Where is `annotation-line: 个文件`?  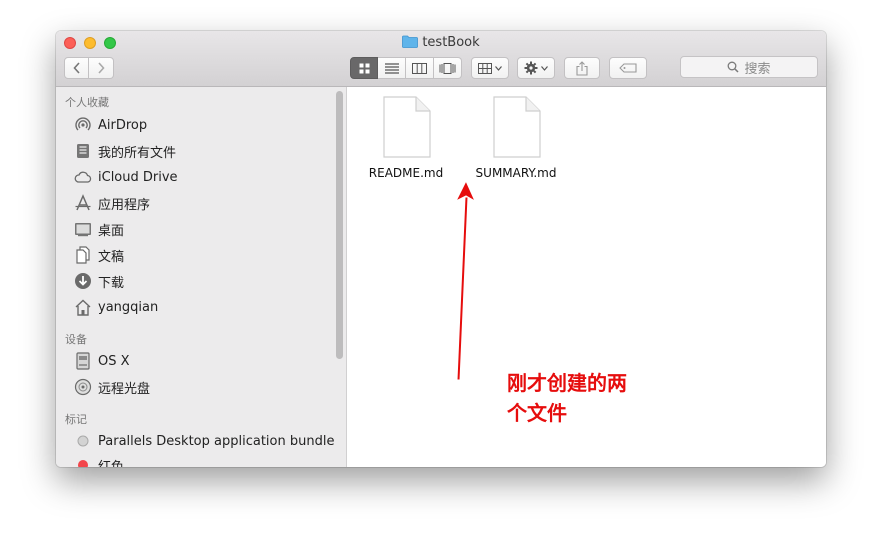
annotation-line: 个文件 is located at coordinates (537, 413).